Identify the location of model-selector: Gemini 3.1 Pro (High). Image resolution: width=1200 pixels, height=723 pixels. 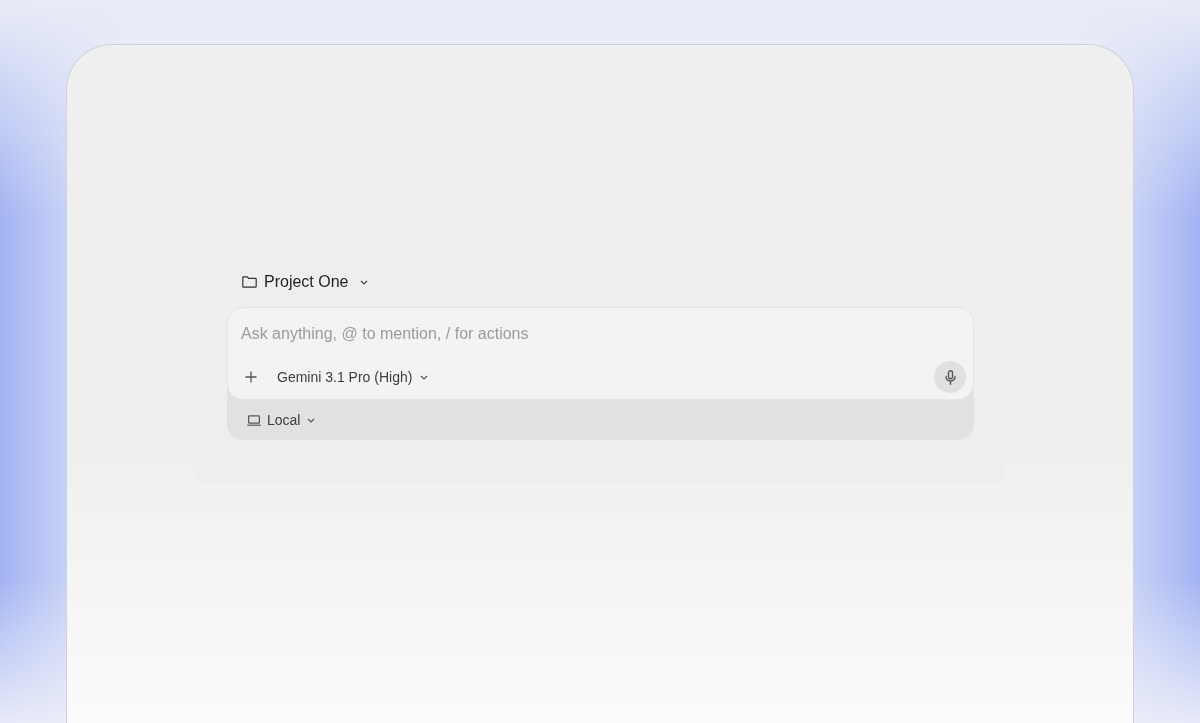
(353, 377).